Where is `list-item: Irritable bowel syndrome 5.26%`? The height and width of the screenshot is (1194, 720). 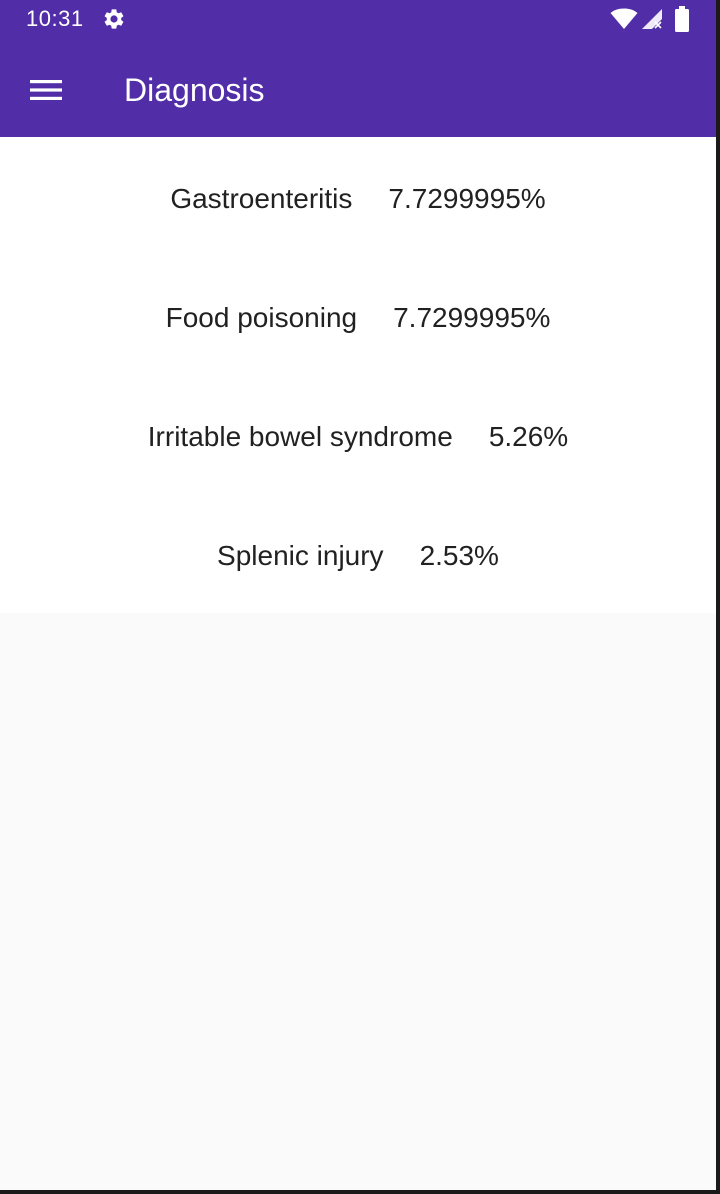
list-item: Irritable bowel syndrome 5.26% is located at coordinates (358, 437).